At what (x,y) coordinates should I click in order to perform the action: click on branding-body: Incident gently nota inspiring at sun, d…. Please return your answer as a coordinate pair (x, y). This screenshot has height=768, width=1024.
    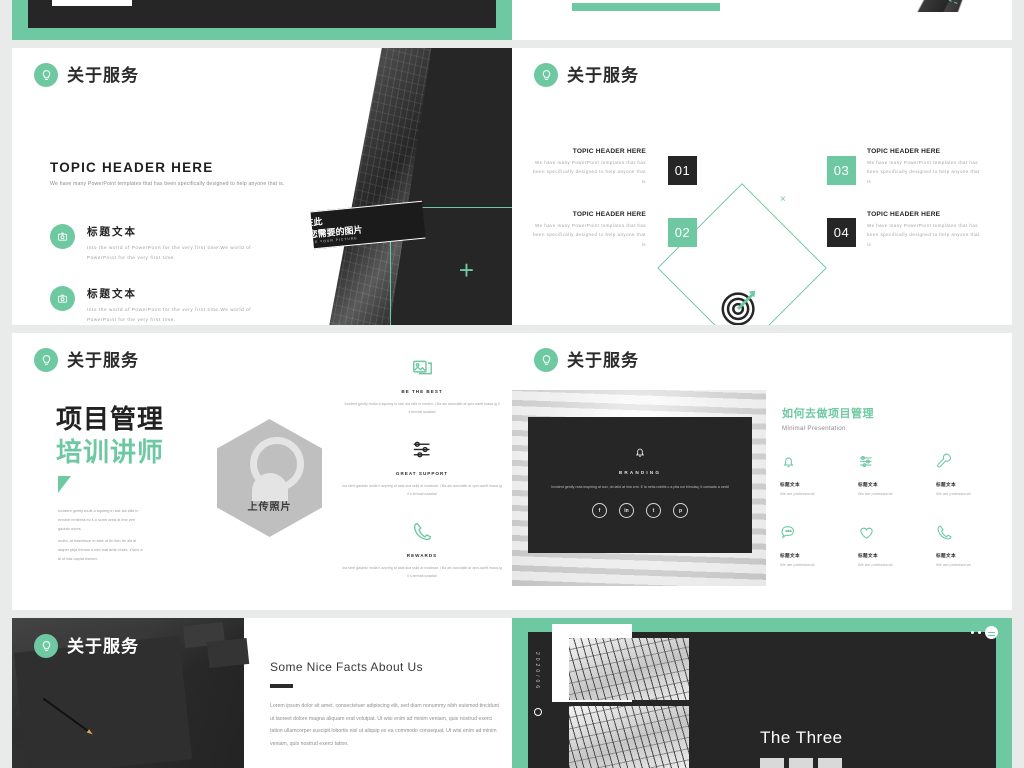
    Looking at the image, I should click on (640, 487).